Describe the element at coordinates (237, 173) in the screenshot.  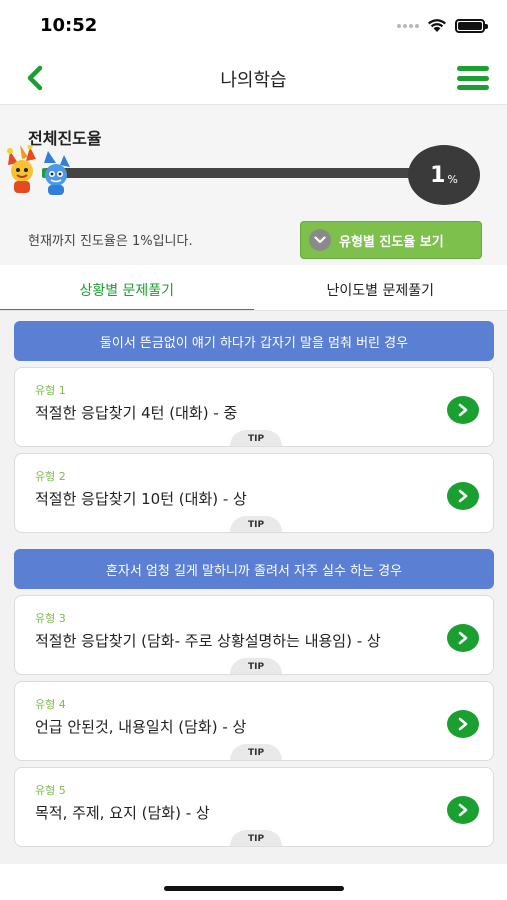
I see `progress-bar` at that location.